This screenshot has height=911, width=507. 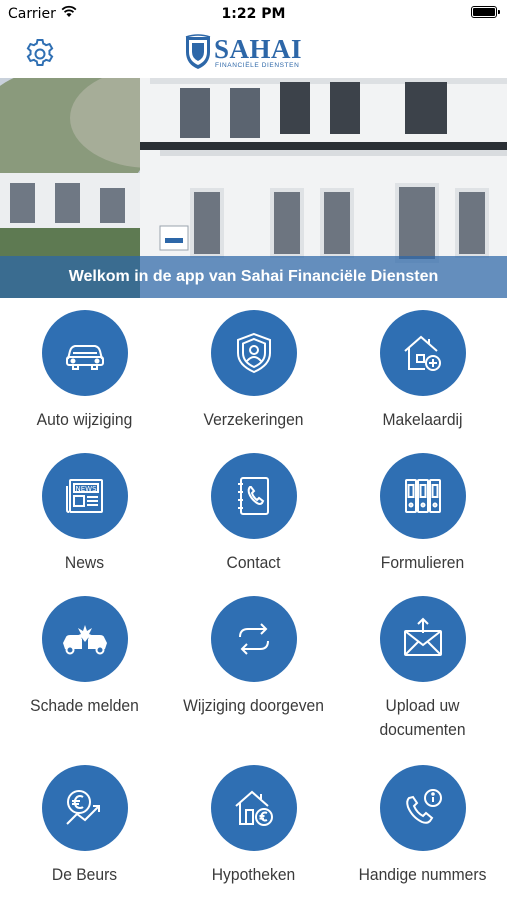 I want to click on logo-subtitle: FINANCIËLE DIENSTEN, so click(x=257, y=65).